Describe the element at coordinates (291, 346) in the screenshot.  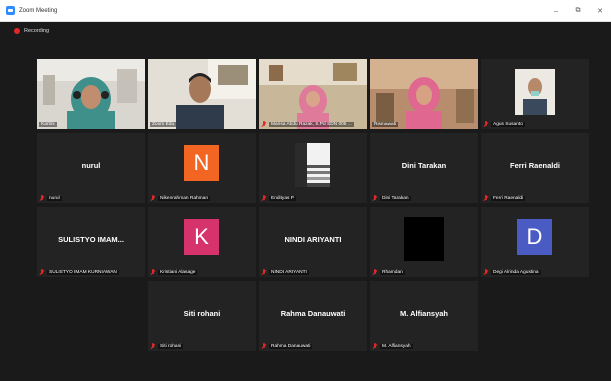
I see `participant-name: Rahma Danauwati` at that location.